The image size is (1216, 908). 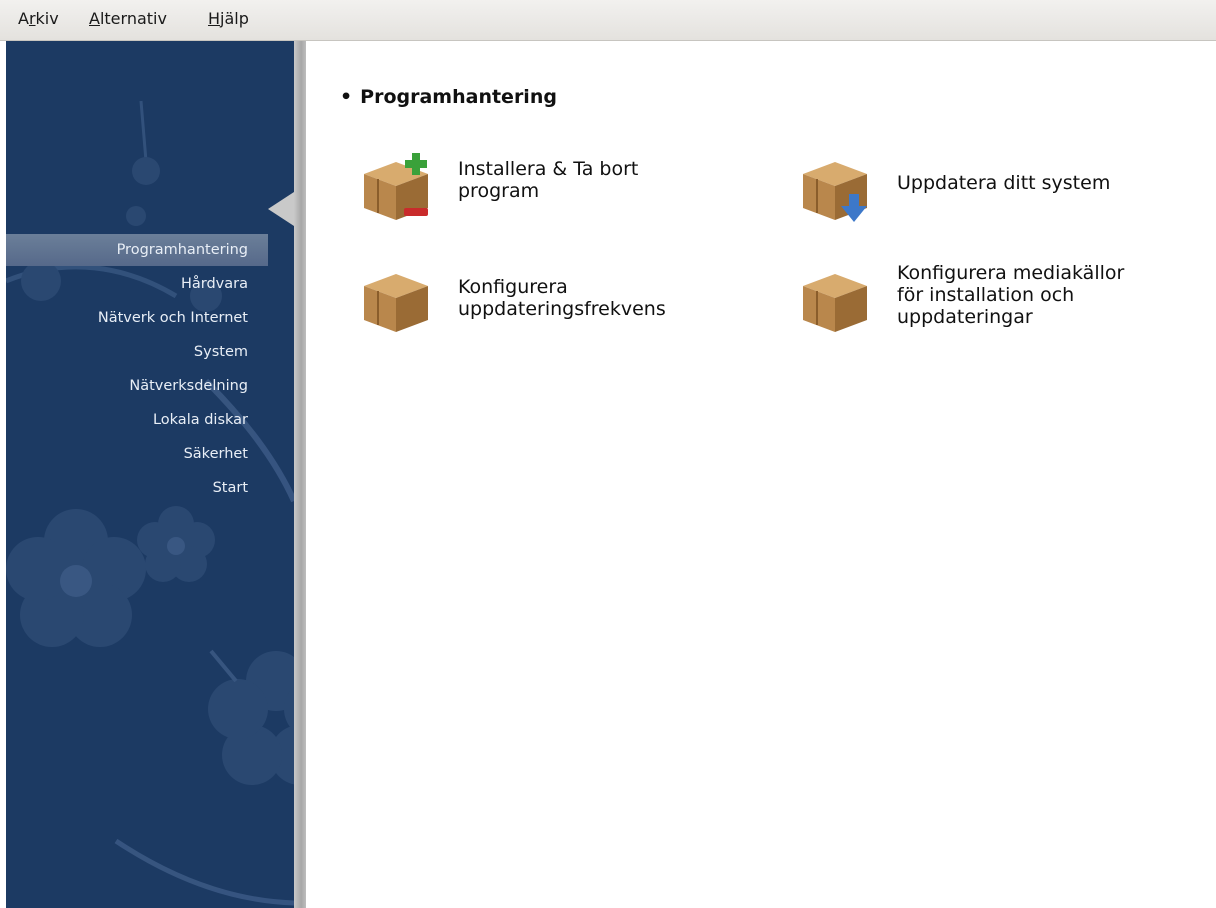 What do you see at coordinates (548, 169) in the screenshot?
I see `tile-label-line1: Installera & Ta bort` at bounding box center [548, 169].